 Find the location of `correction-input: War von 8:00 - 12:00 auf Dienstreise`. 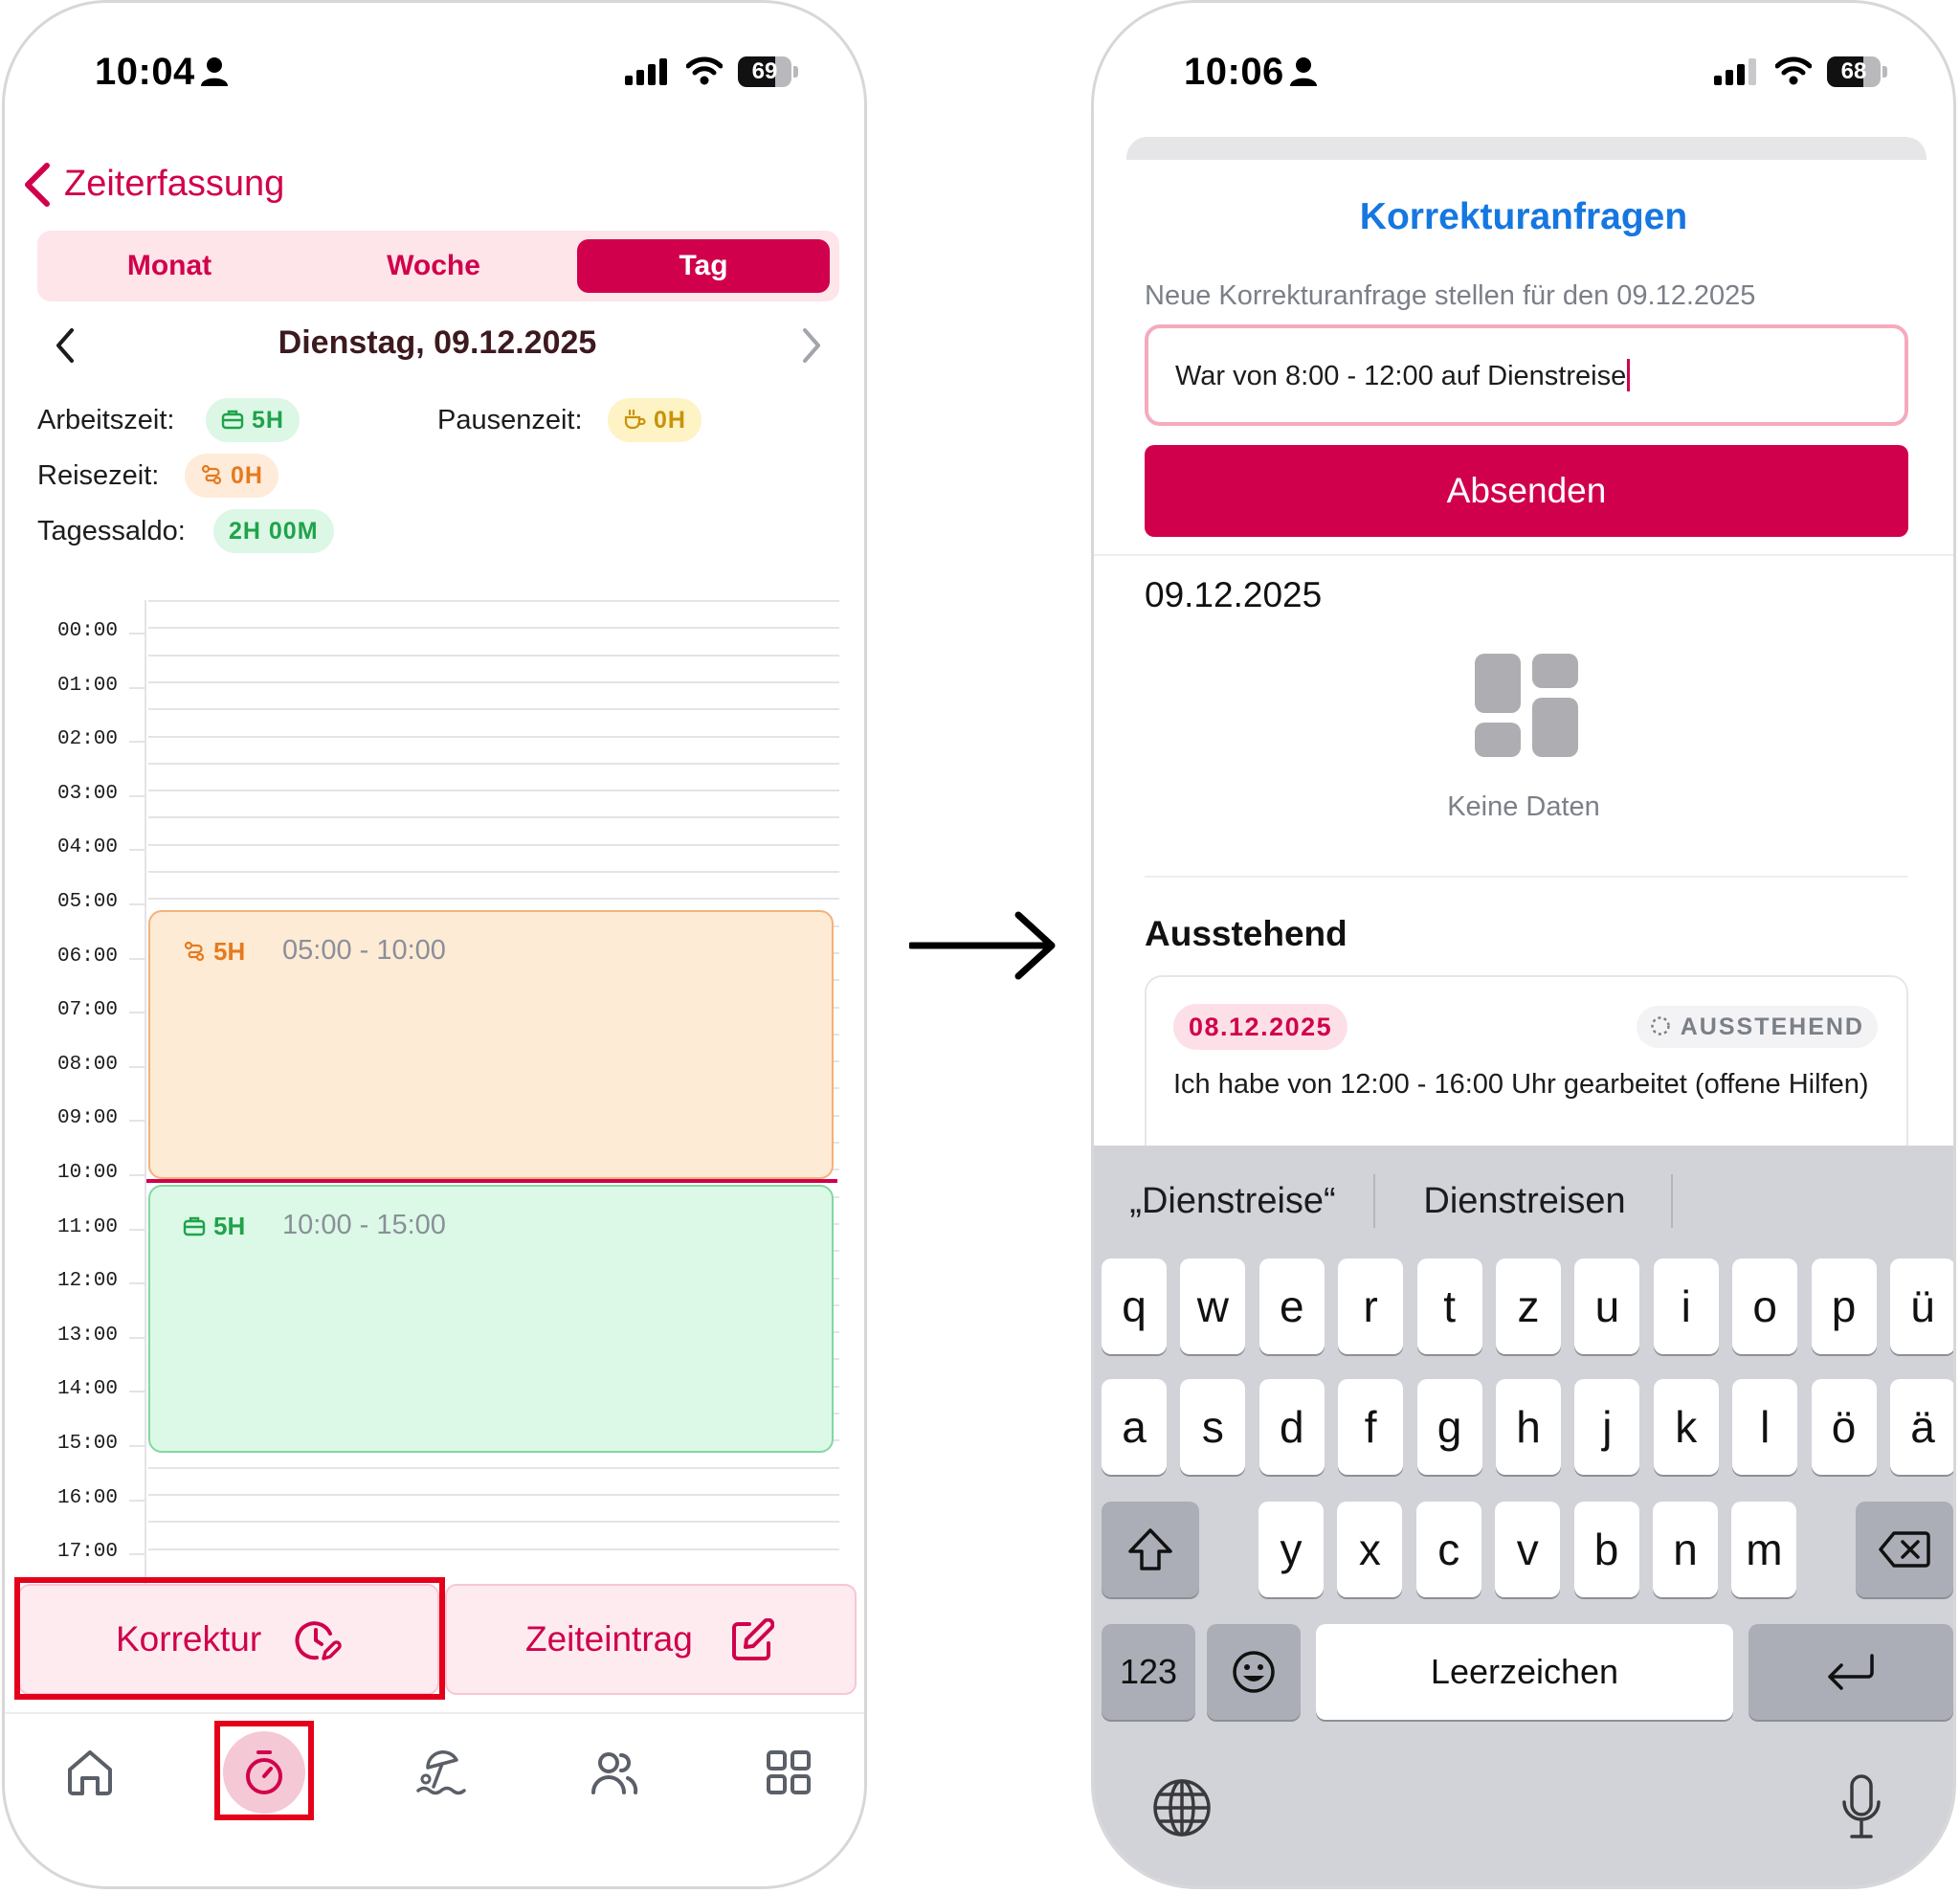

correction-input: War von 8:00 - 12:00 auf Dienstreise is located at coordinates (1526, 375).